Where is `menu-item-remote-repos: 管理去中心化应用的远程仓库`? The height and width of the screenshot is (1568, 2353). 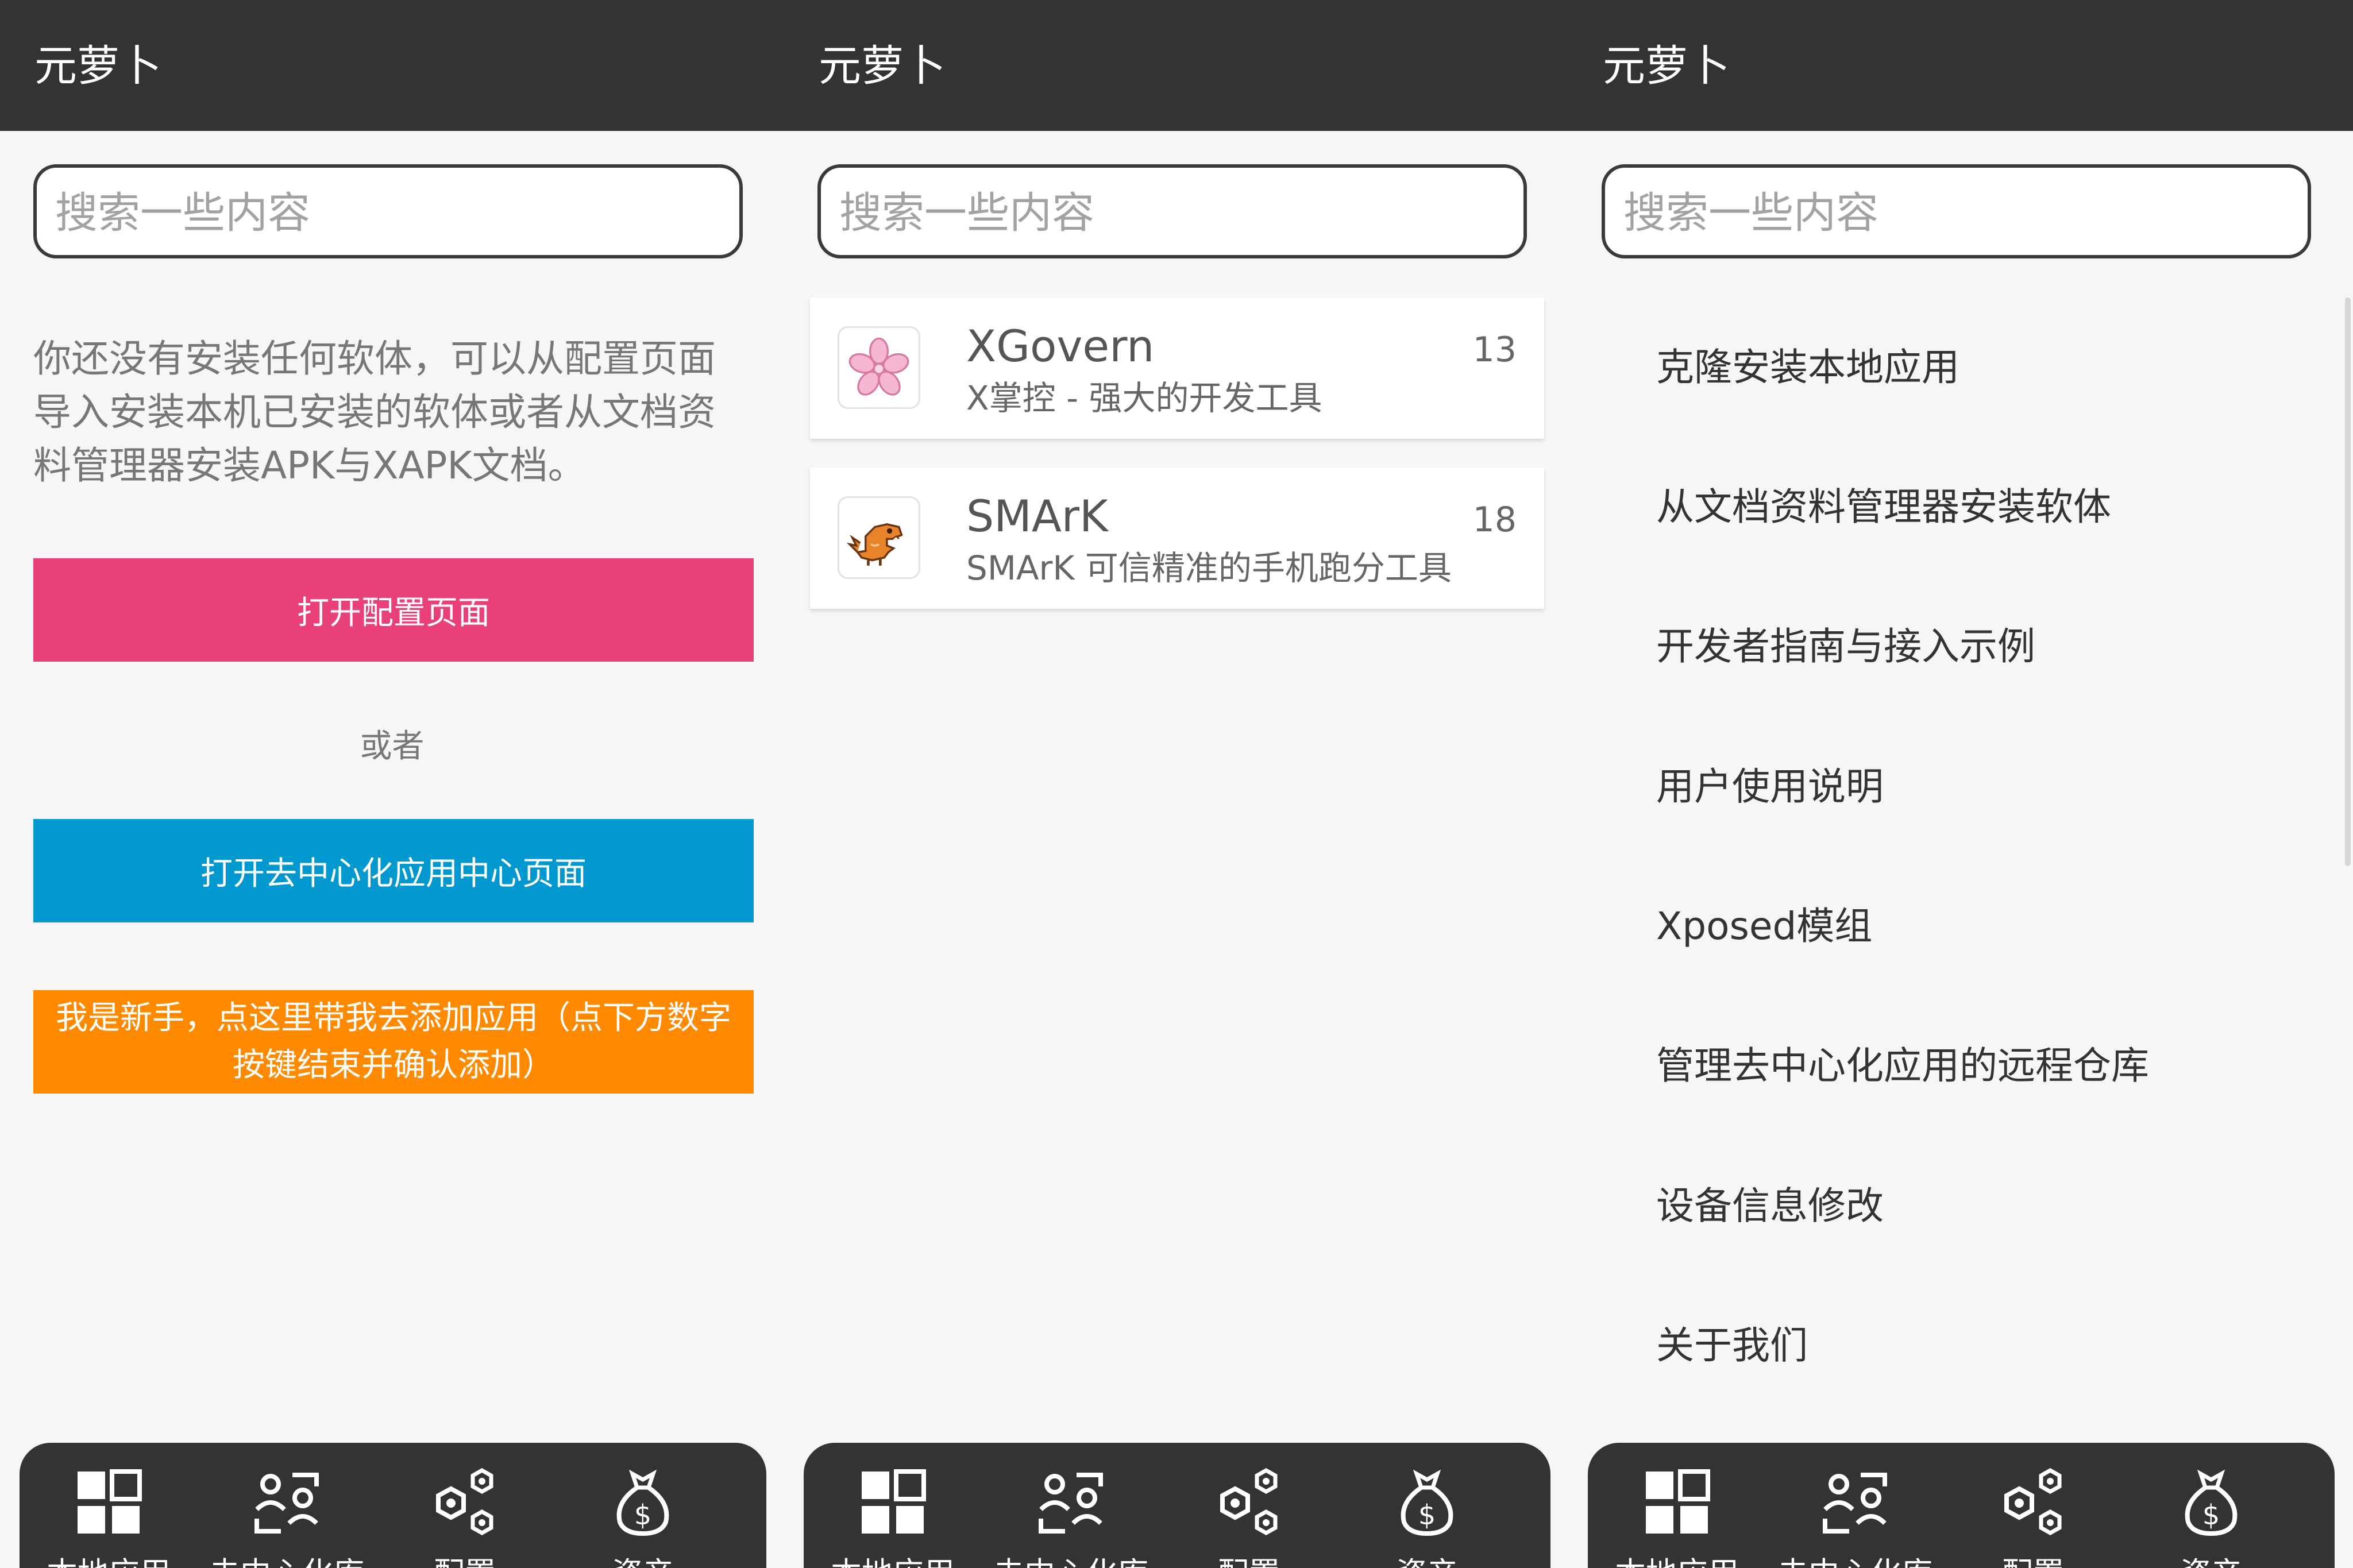 menu-item-remote-repos: 管理去中心化应用的远程仓库 is located at coordinates (1902, 1066).